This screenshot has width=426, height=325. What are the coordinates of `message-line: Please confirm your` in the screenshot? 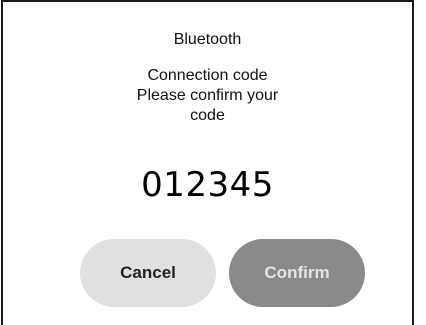 It's located at (207, 95).